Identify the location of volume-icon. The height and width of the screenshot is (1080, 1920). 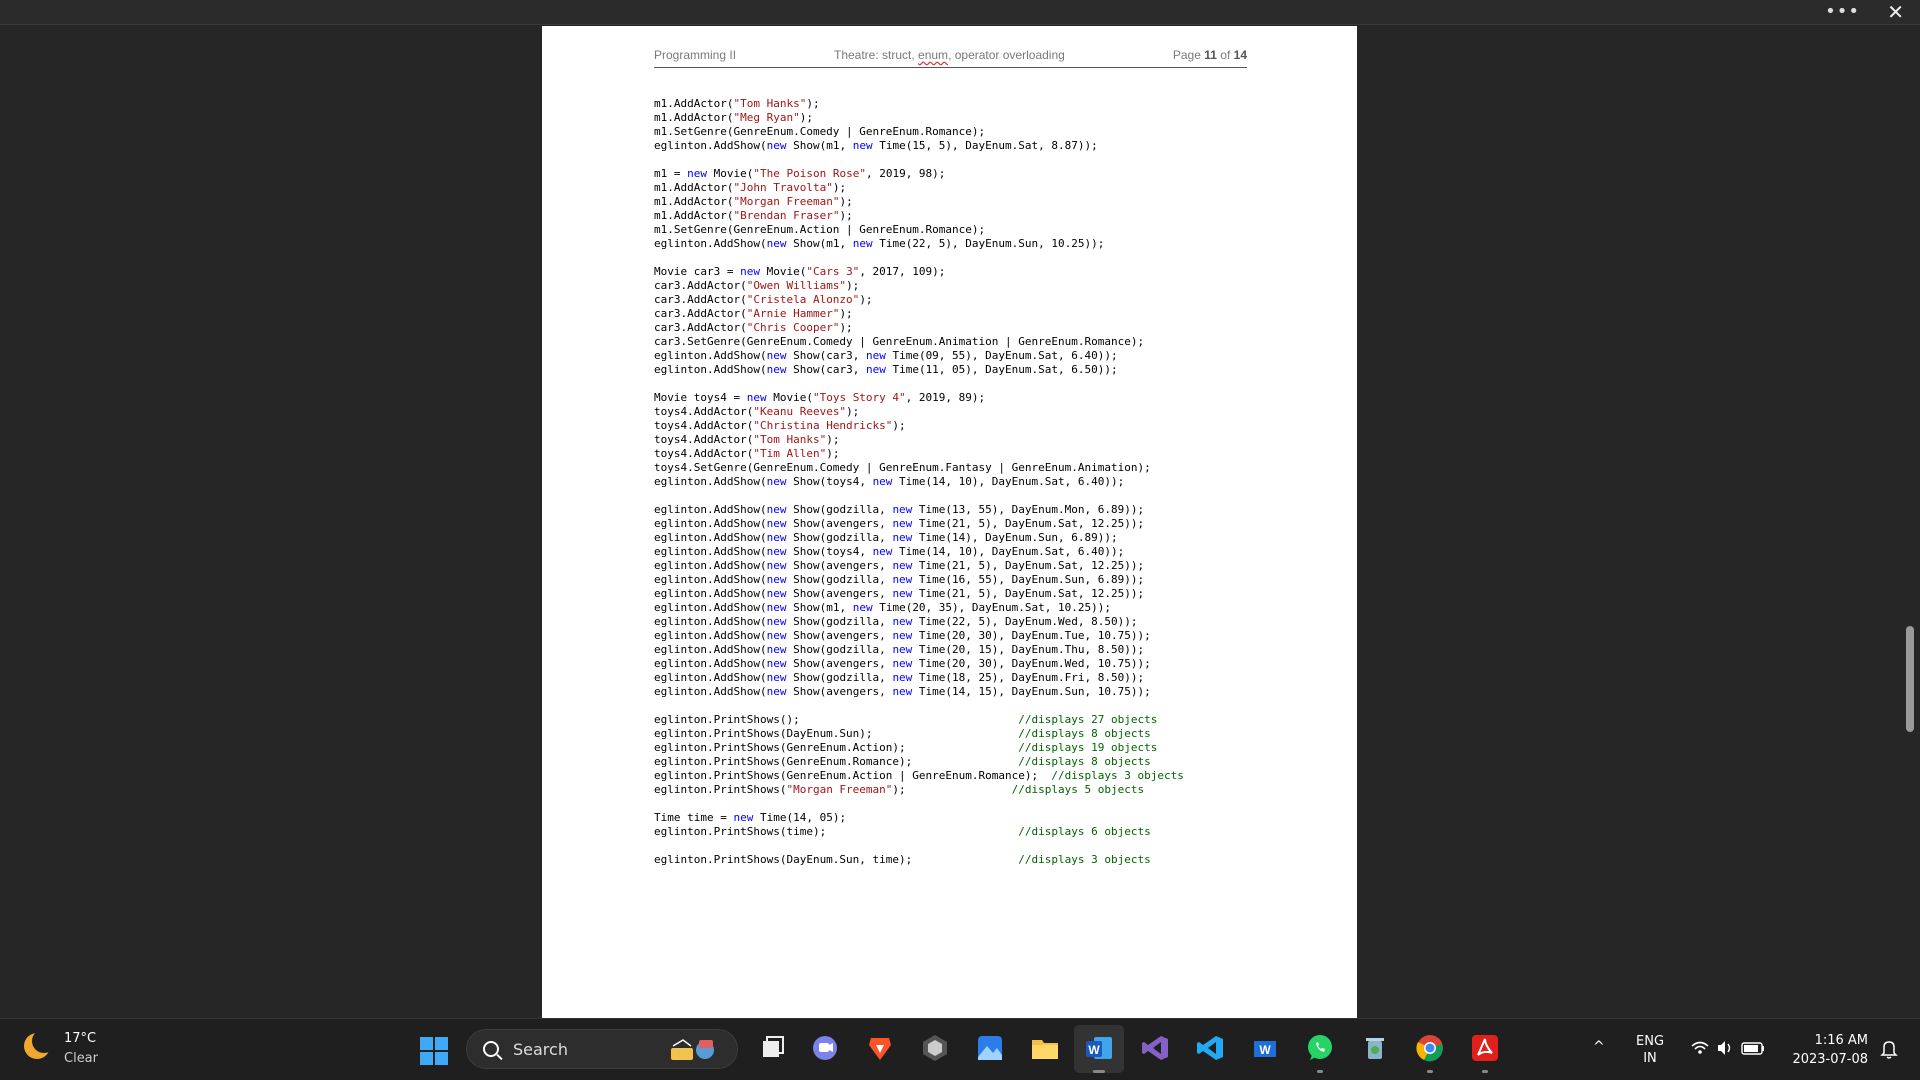
(1724, 1048).